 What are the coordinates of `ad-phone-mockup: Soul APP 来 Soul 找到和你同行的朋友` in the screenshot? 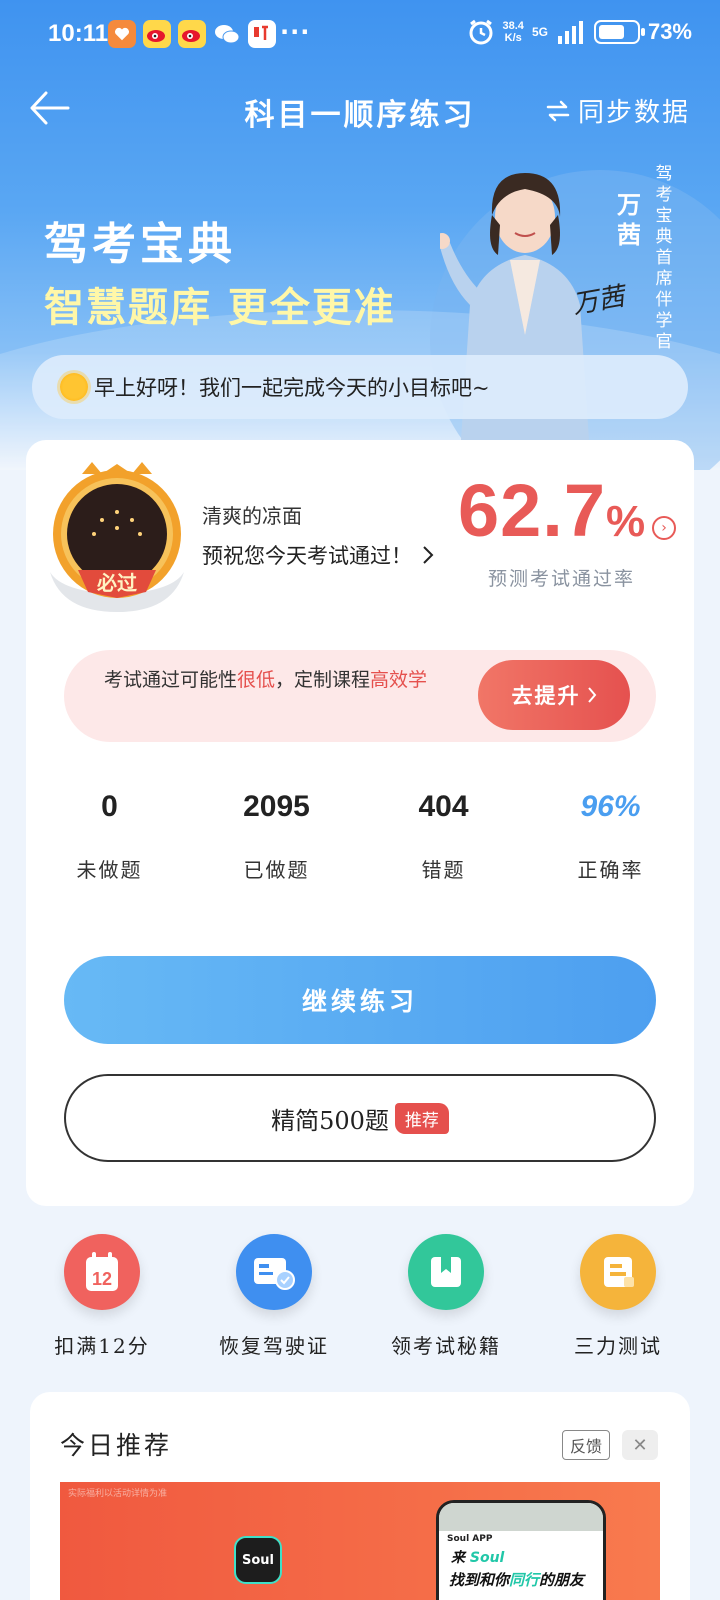 It's located at (521, 1550).